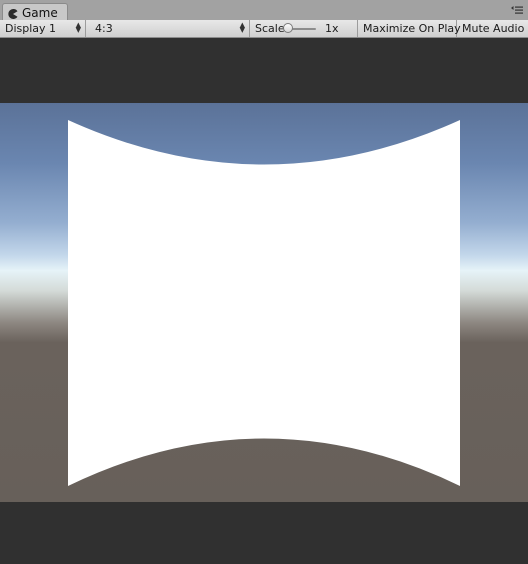  I want to click on tab-game: Game, so click(35, 12).